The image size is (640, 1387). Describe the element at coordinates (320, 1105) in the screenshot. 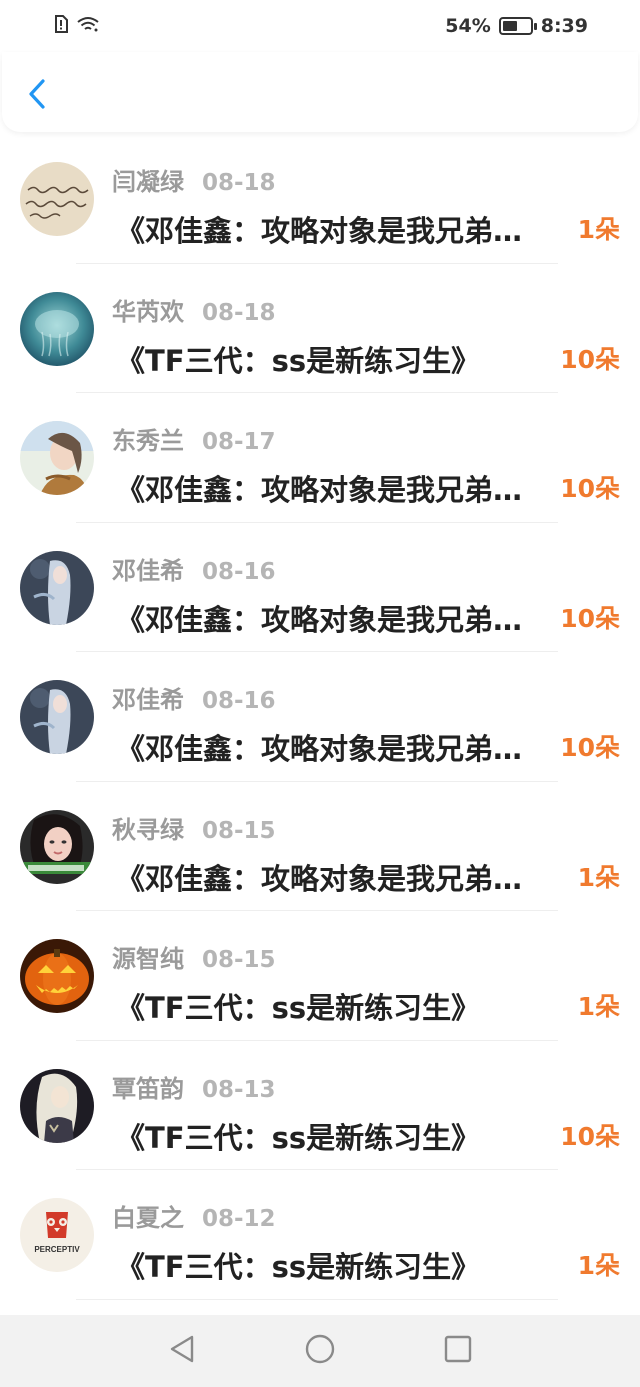

I see `gift-list-row: 覃笛韵 08-13 《TF三代：ss是新练习生》 10朵` at that location.